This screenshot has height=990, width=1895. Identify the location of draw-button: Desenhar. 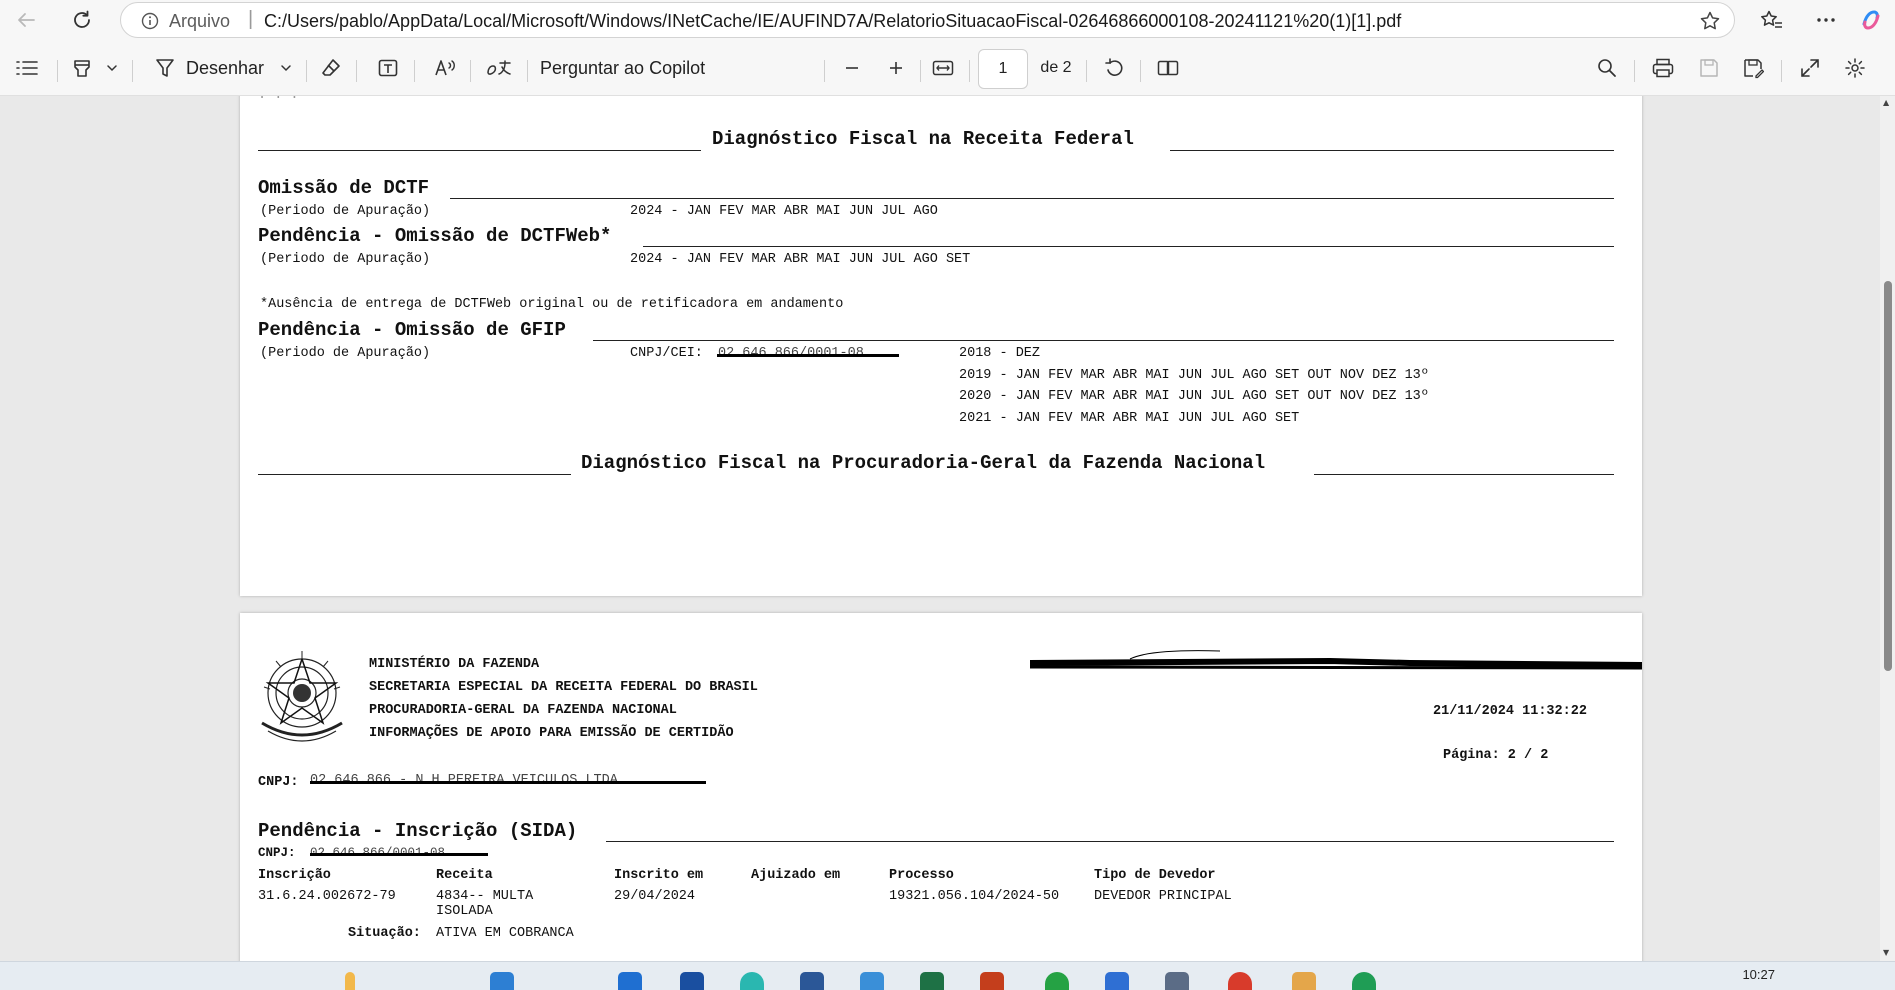
(228, 68).